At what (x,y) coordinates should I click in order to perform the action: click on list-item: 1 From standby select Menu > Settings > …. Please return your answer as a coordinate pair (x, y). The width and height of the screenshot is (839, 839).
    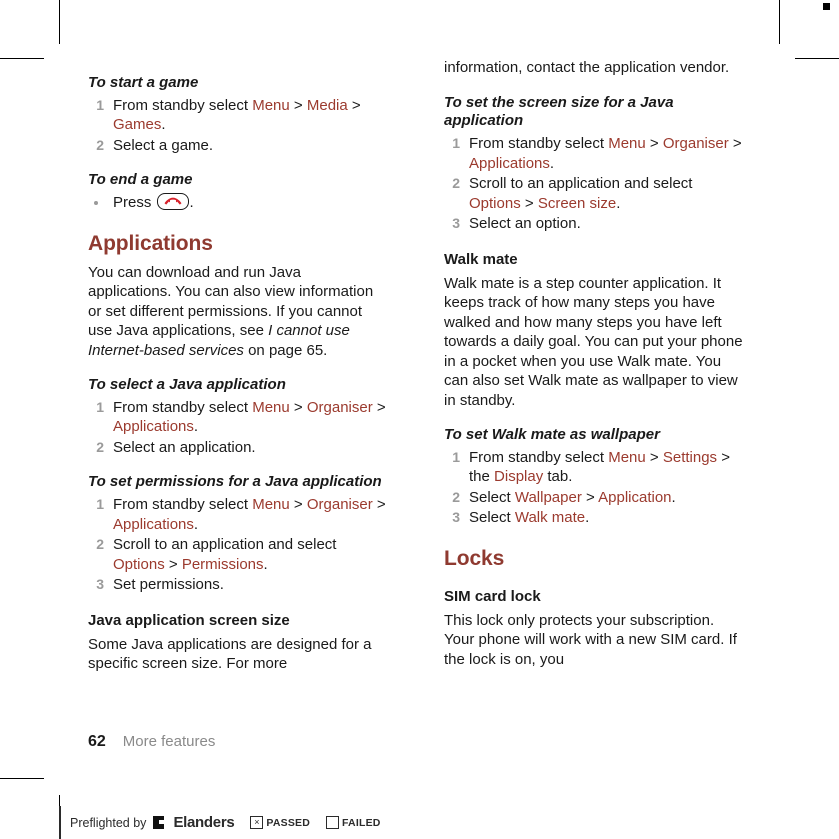
    Looking at the image, I should click on (594, 467).